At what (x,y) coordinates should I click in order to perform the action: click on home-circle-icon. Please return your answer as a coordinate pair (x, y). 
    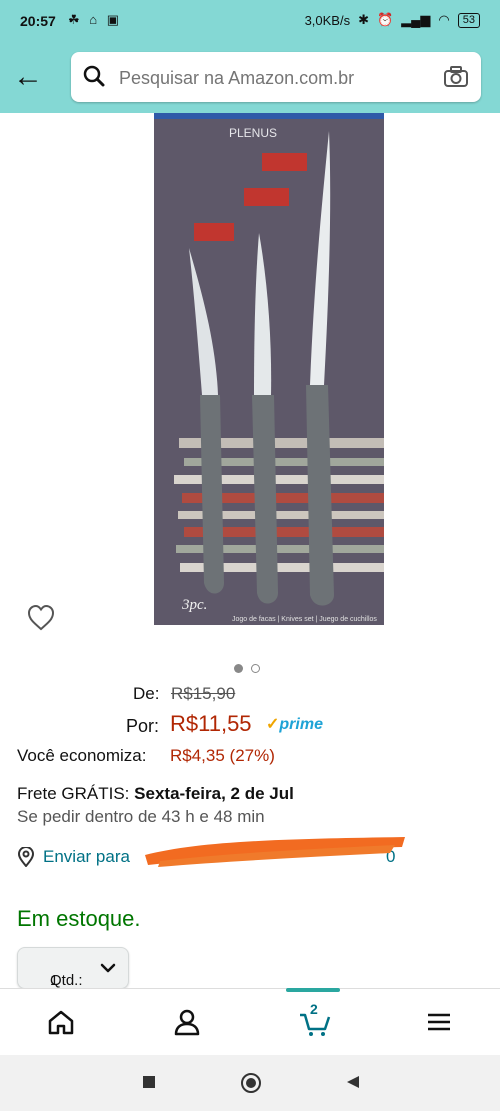
    Looking at the image, I should click on (251, 1083).